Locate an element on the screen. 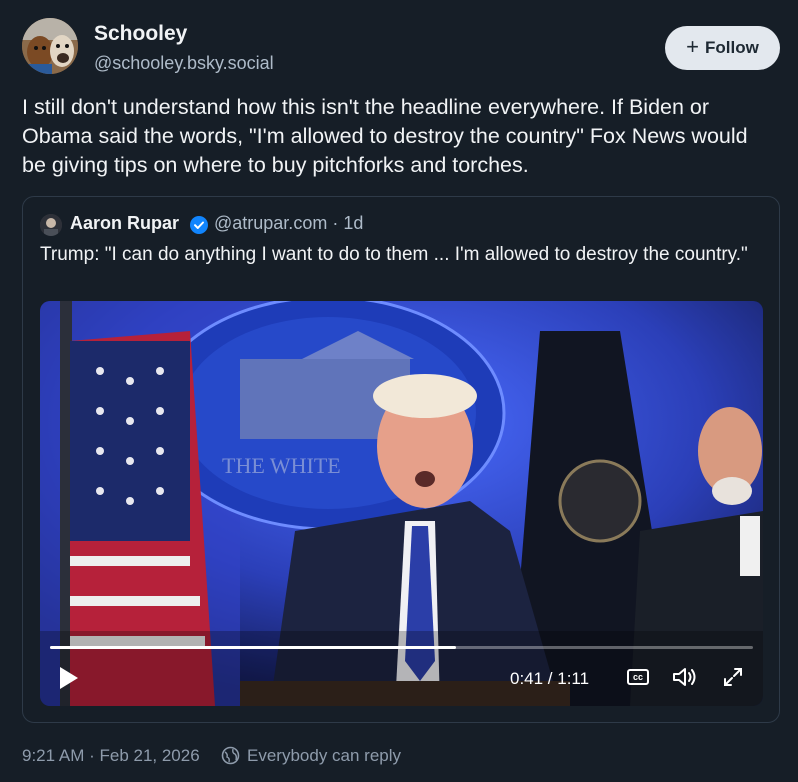 This screenshot has width=798, height=782. follow-button-label: Follow is located at coordinates (732, 47).